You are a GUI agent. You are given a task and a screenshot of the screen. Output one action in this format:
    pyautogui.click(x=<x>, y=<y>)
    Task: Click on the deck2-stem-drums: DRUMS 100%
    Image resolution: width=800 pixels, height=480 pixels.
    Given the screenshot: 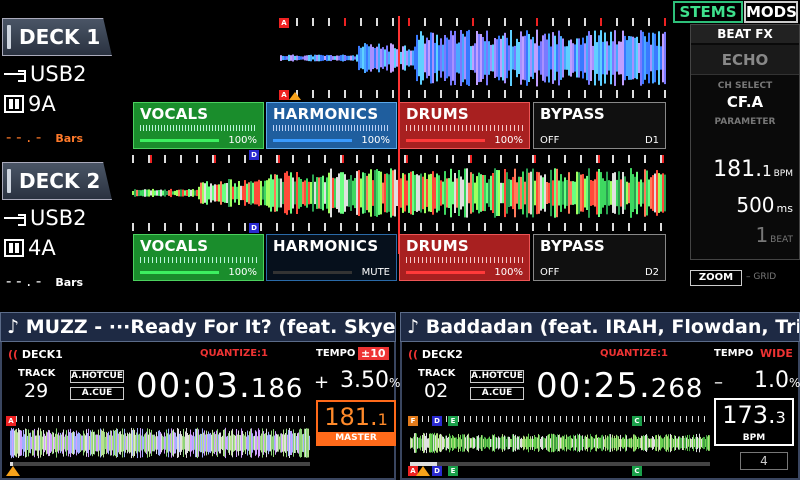 What is the action you would take?
    pyautogui.click(x=464, y=257)
    